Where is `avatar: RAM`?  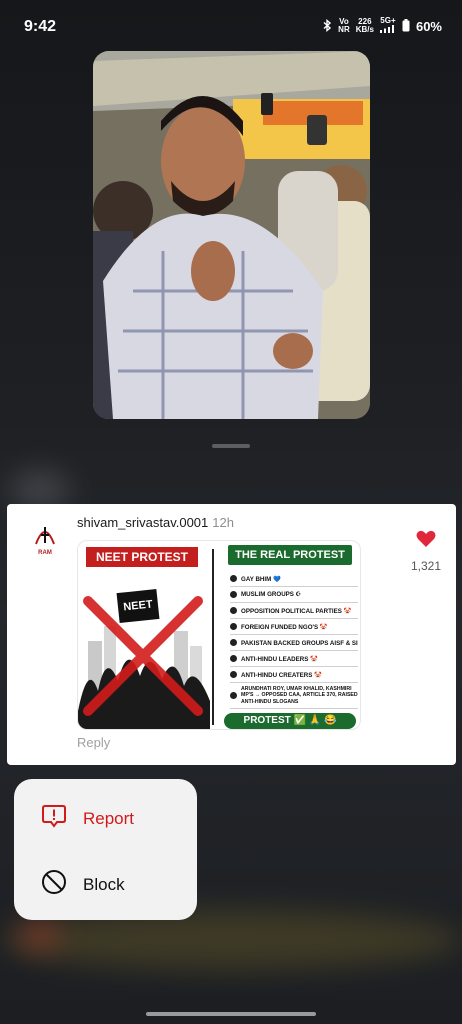 avatar: RAM is located at coordinates (45, 538).